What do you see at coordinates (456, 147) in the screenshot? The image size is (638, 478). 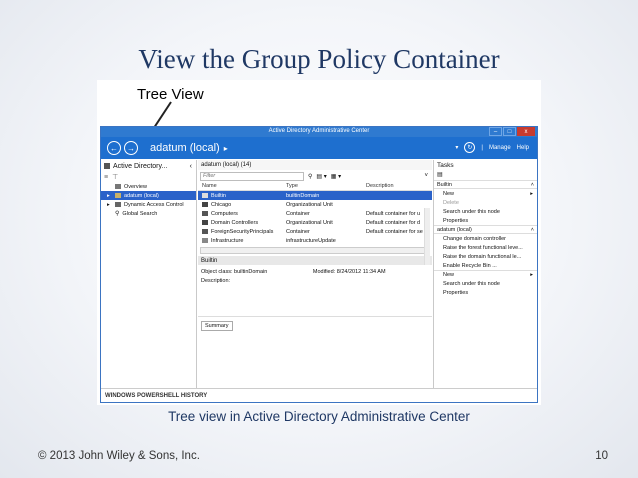 I see `dropdown-chevron-icon: ▾` at bounding box center [456, 147].